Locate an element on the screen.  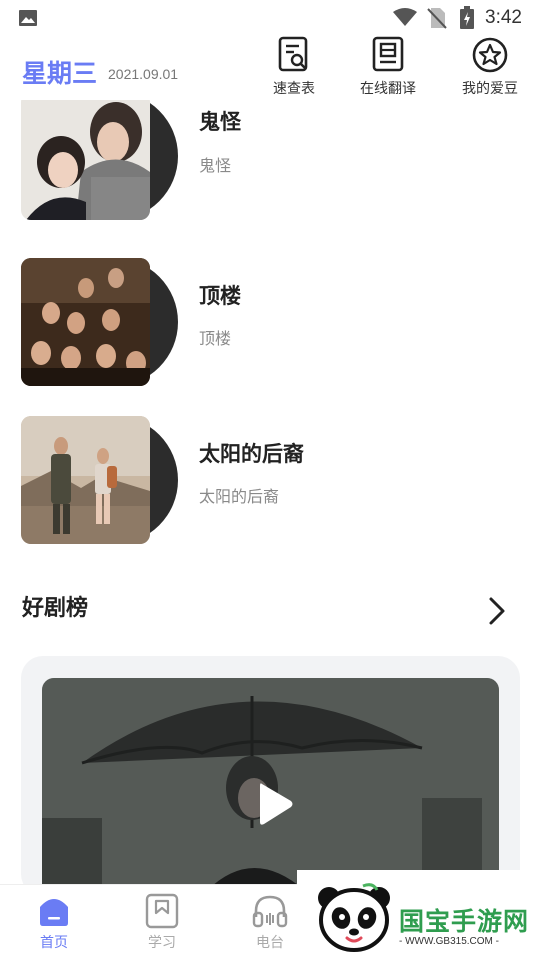
nav-label: 学习 is located at coordinates (162, 943).